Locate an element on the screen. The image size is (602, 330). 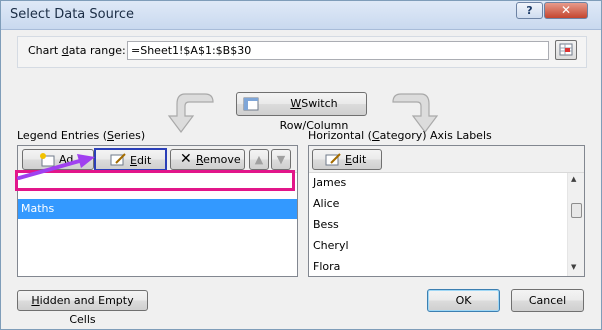
range-select-icon is located at coordinates (566, 49).